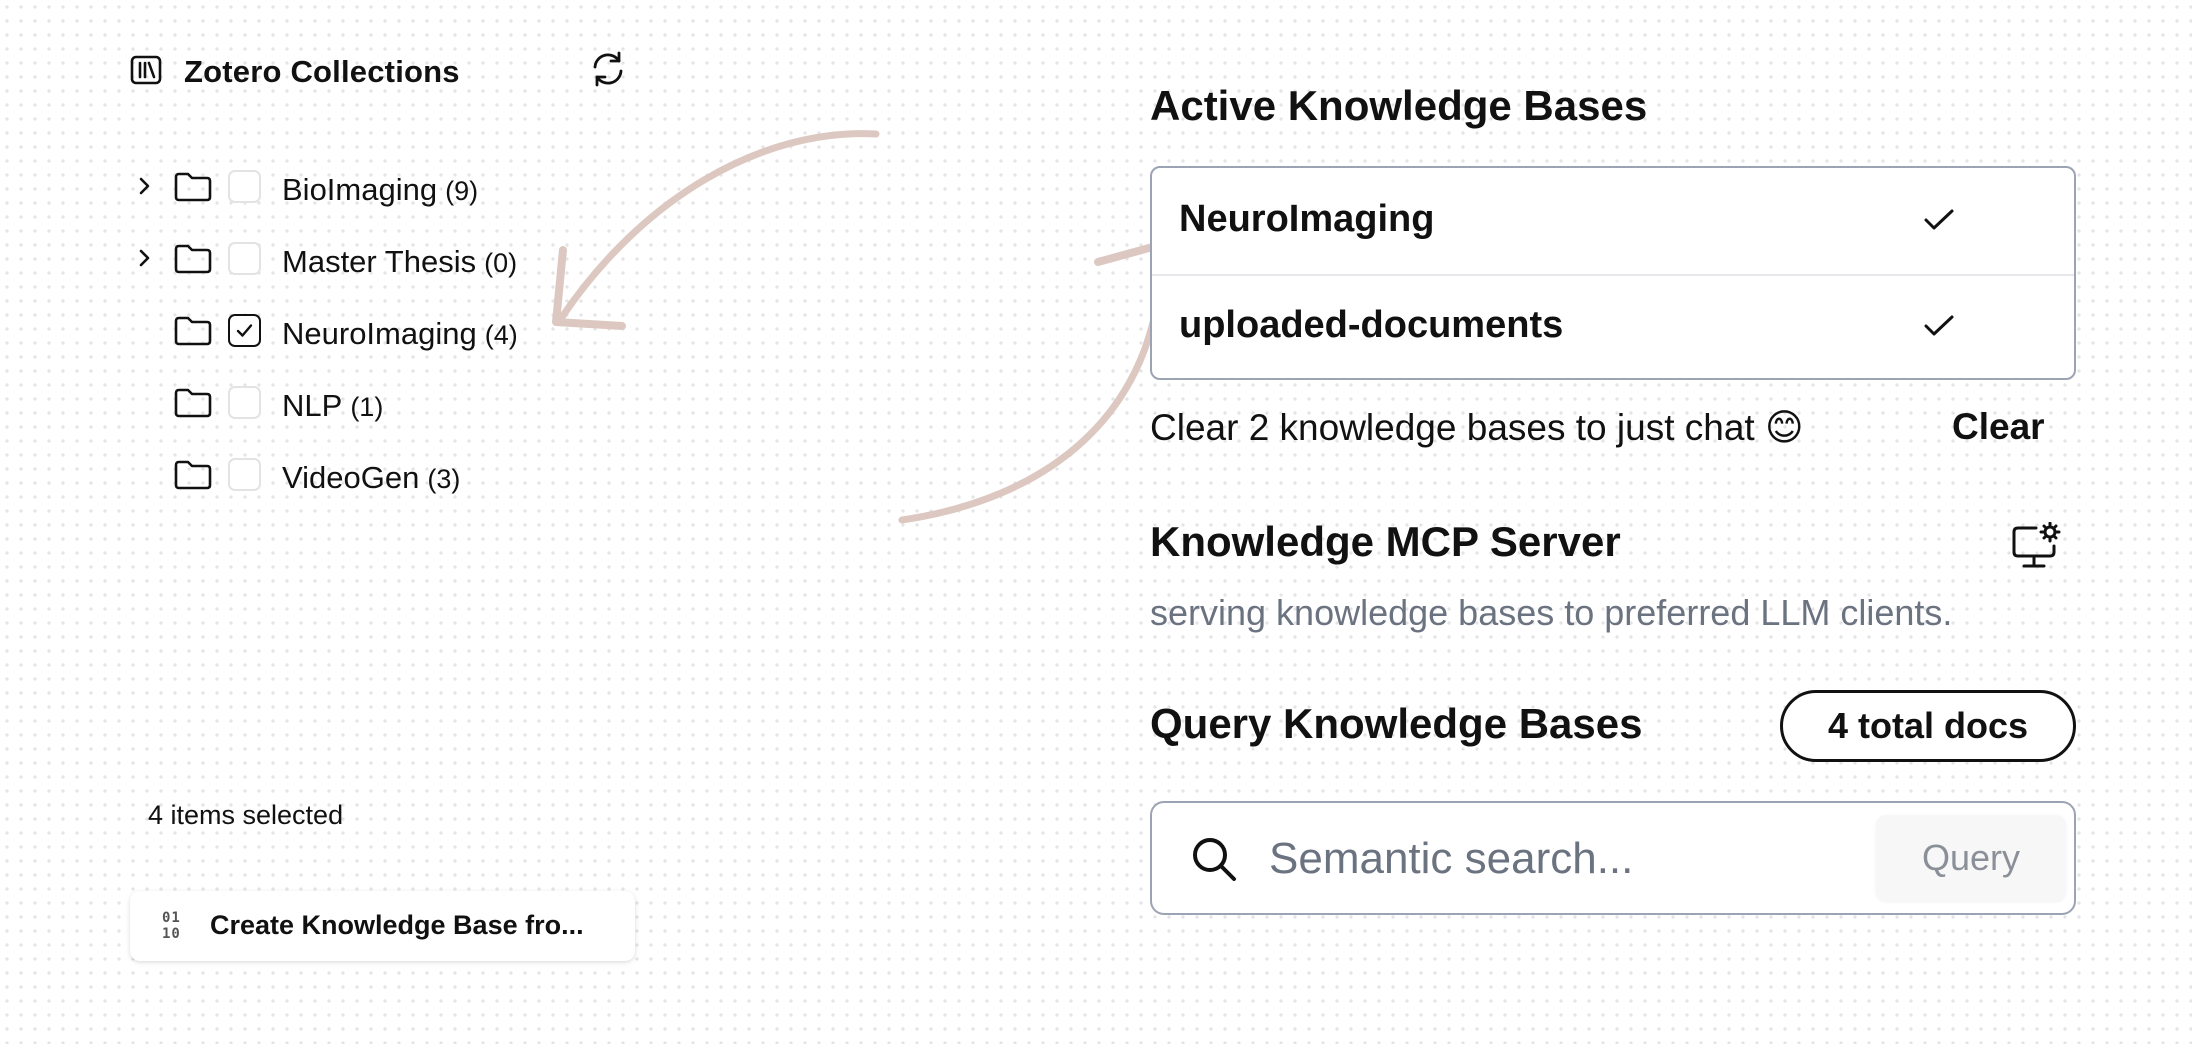 Image resolution: width=2192 pixels, height=1044 pixels. What do you see at coordinates (171, 926) in the screenshot?
I see `binary-icon: 01 10` at bounding box center [171, 926].